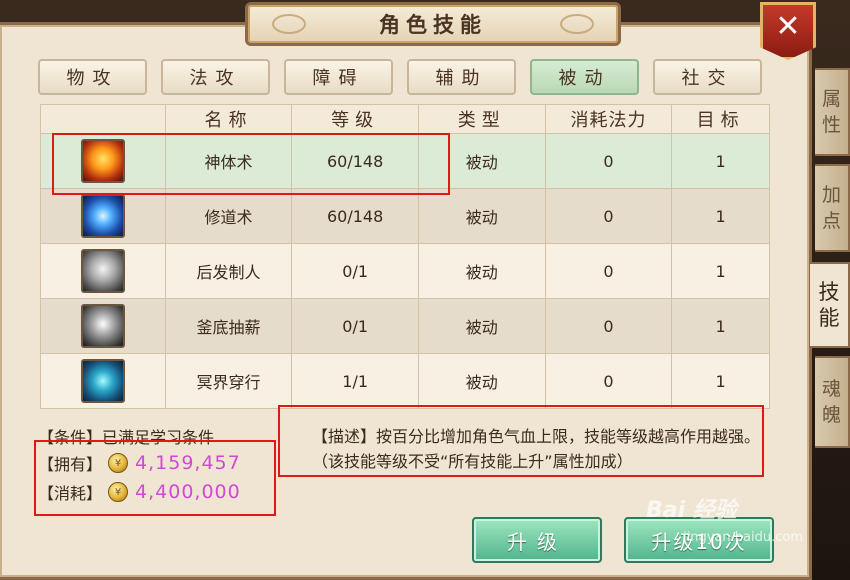 The image size is (850, 580). Describe the element at coordinates (102, 271) in the screenshot. I see `grey-warrior-icon` at that location.